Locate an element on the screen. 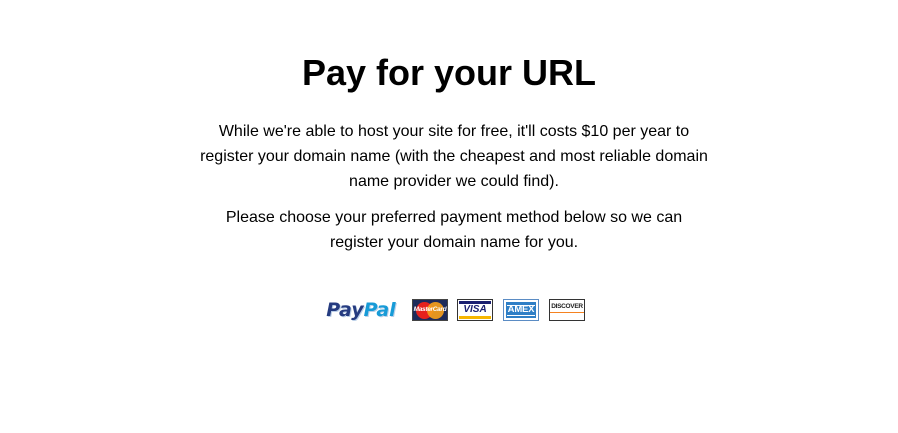  paypal-logo-part-2: Pal is located at coordinates (379, 310).